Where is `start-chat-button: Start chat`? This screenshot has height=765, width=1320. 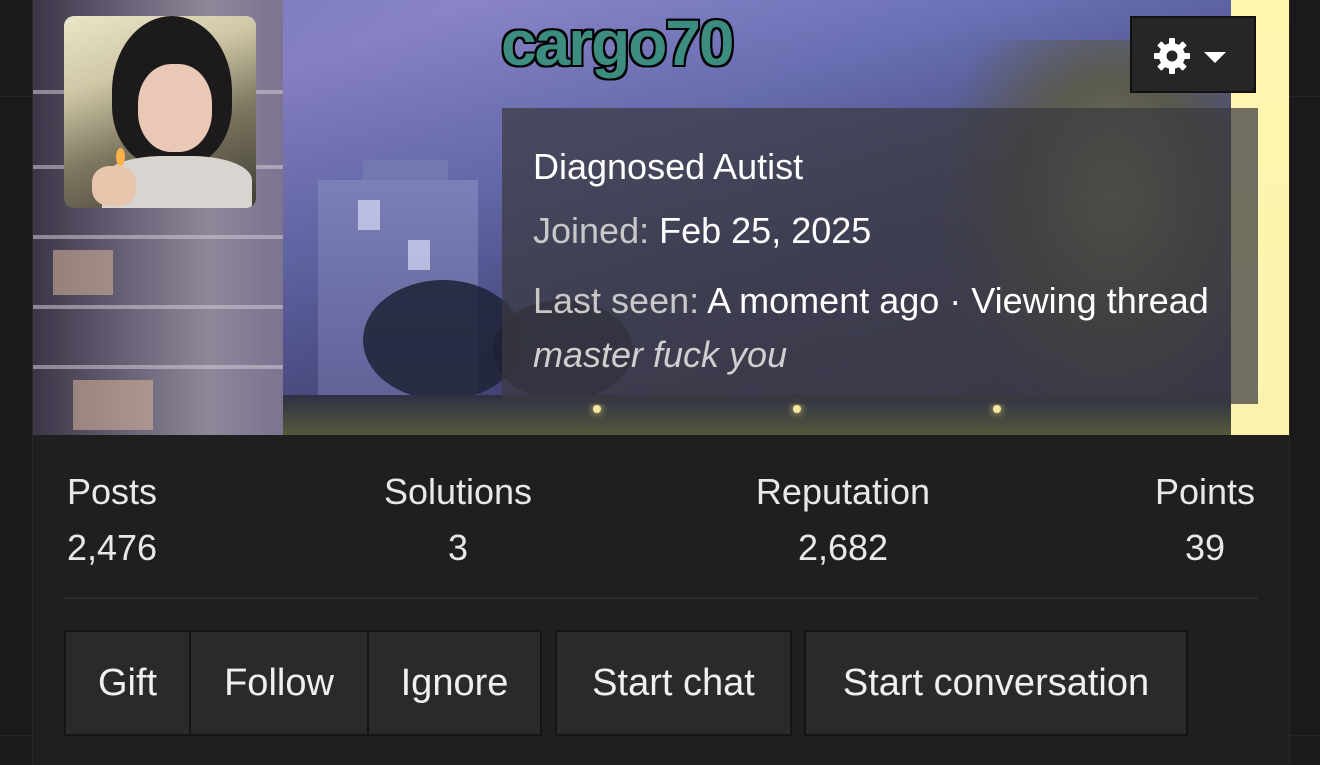 start-chat-button: Start chat is located at coordinates (673, 683).